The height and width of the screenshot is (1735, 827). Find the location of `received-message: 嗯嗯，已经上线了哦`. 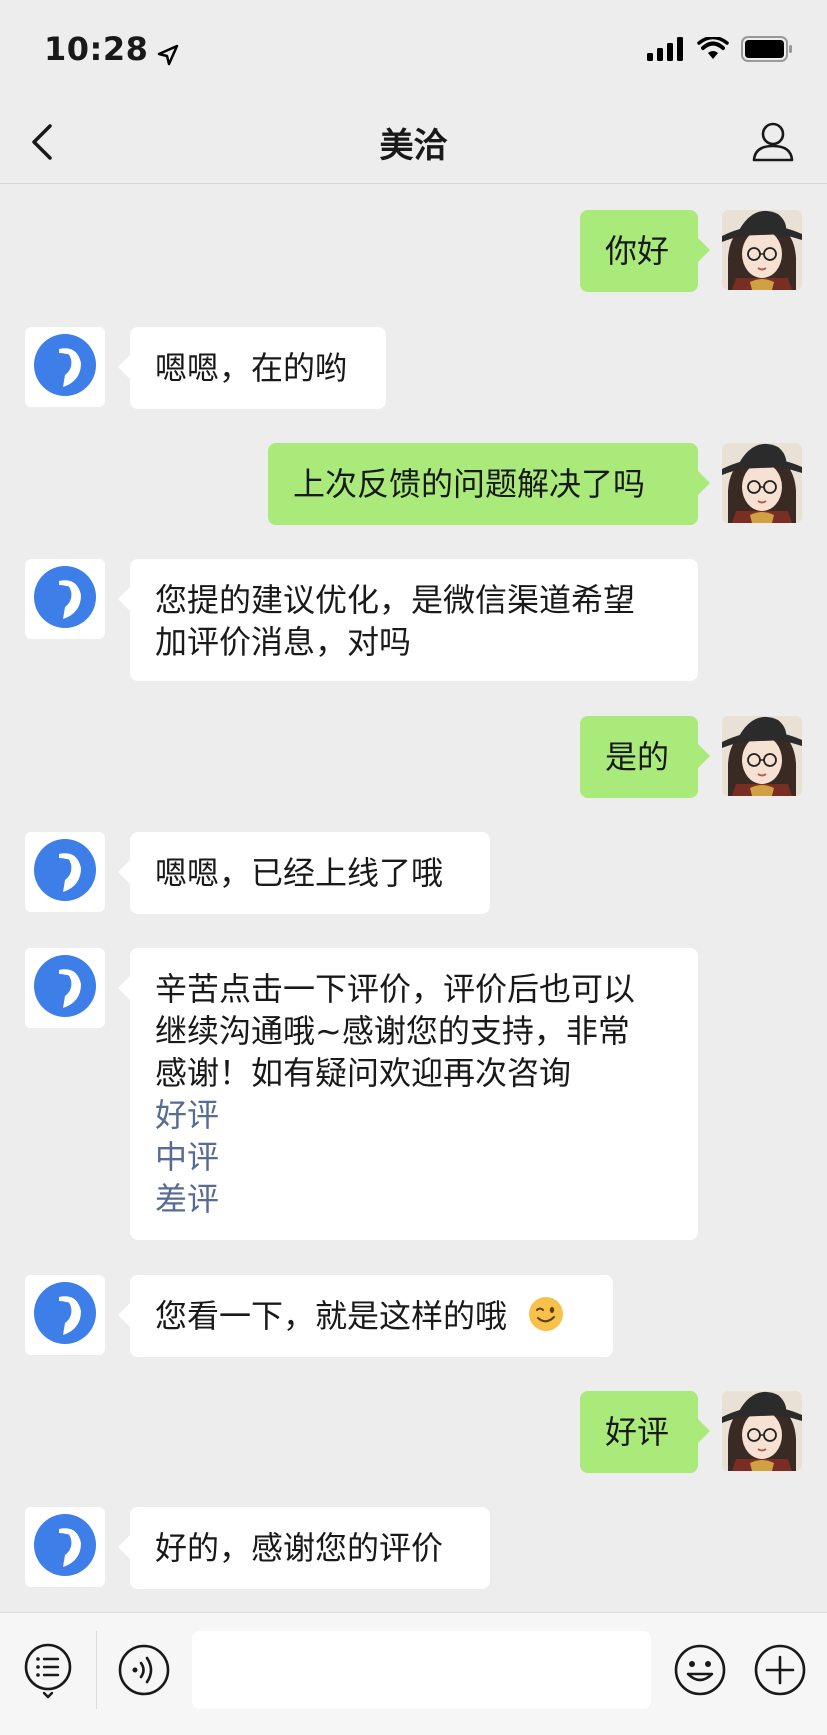

received-message: 嗯嗯，已经上线了哦 is located at coordinates (304, 873).